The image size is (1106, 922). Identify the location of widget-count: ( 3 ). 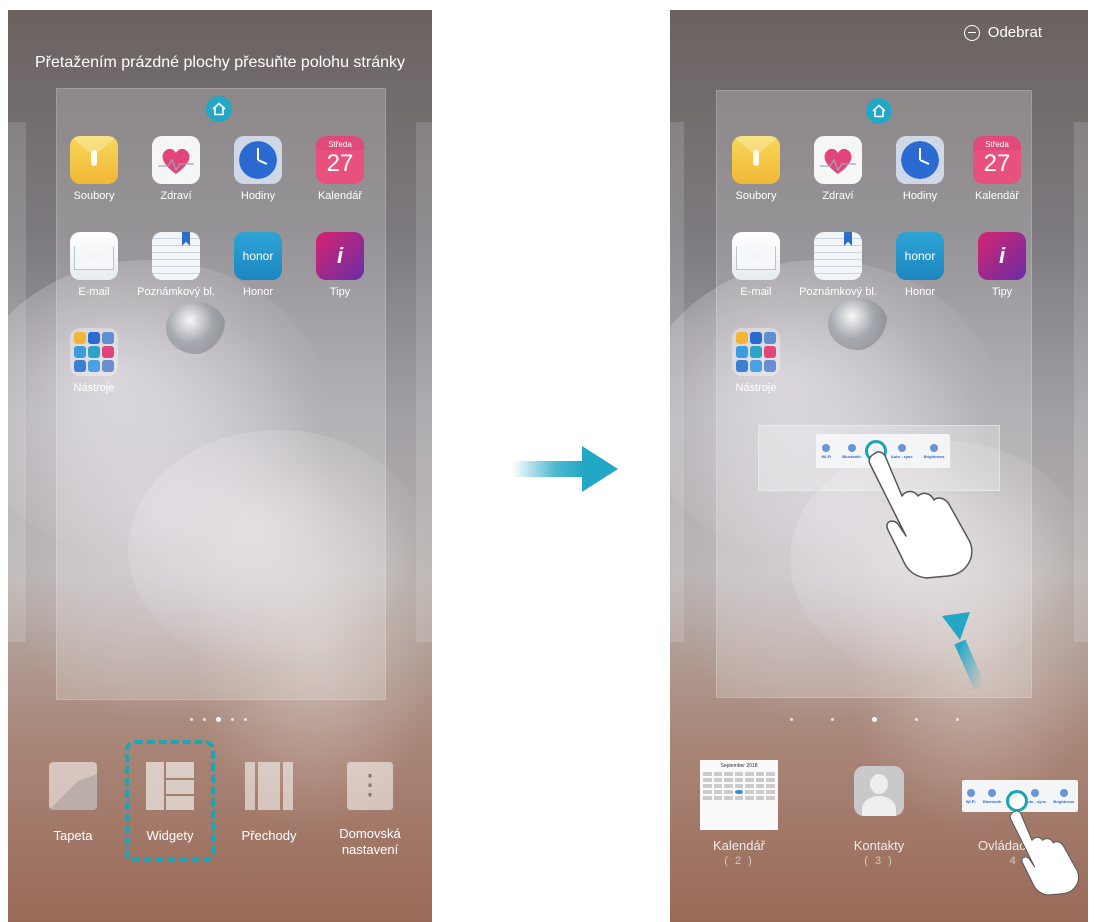
(879, 861).